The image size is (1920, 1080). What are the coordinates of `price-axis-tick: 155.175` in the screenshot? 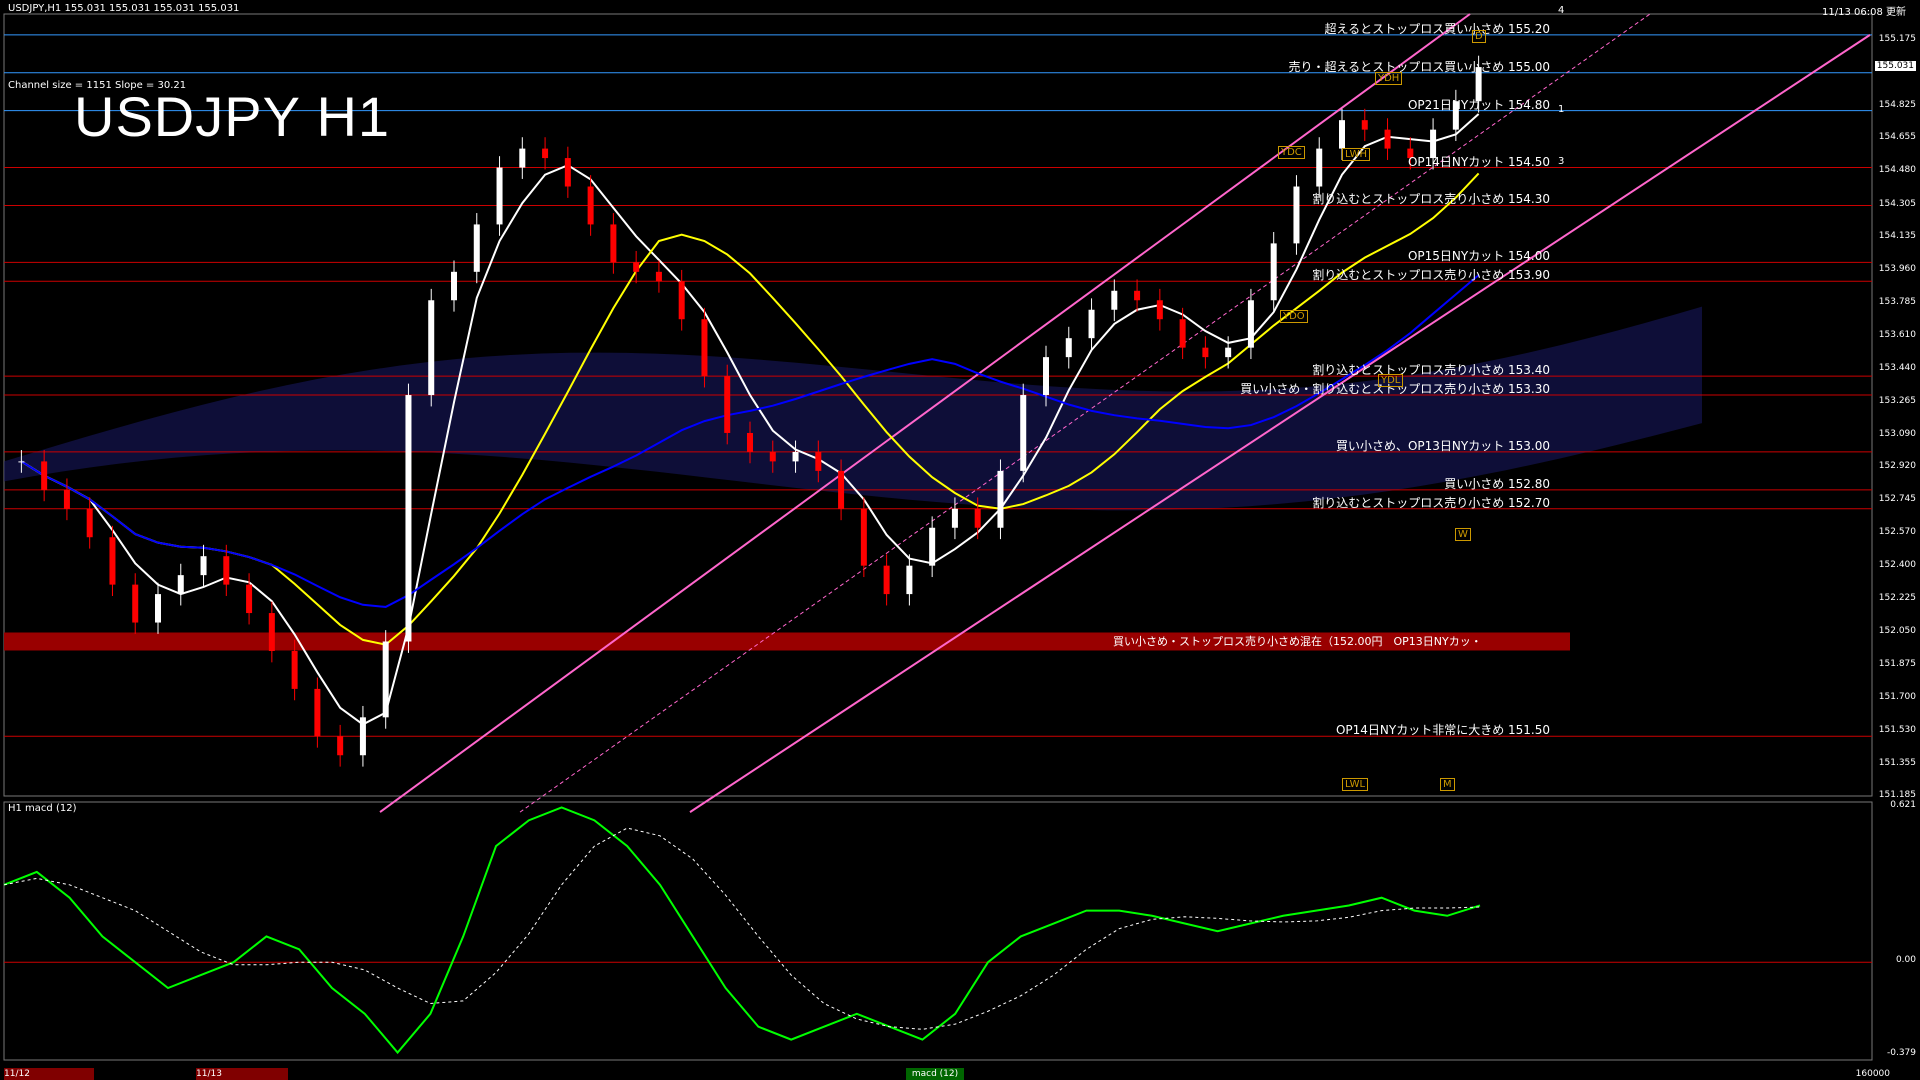 It's located at (1897, 38).